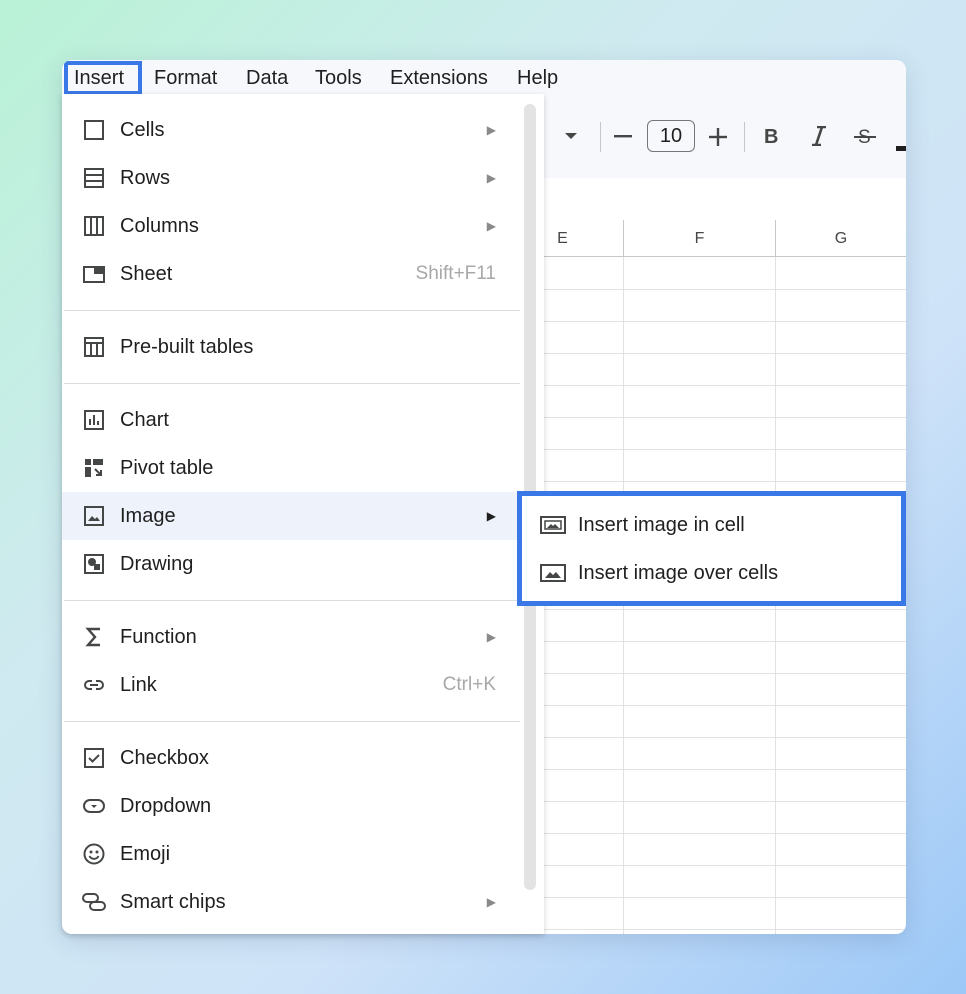 The height and width of the screenshot is (994, 966). Describe the element at coordinates (187, 347) in the screenshot. I see `menu-item-label: Pre-built tables` at that location.